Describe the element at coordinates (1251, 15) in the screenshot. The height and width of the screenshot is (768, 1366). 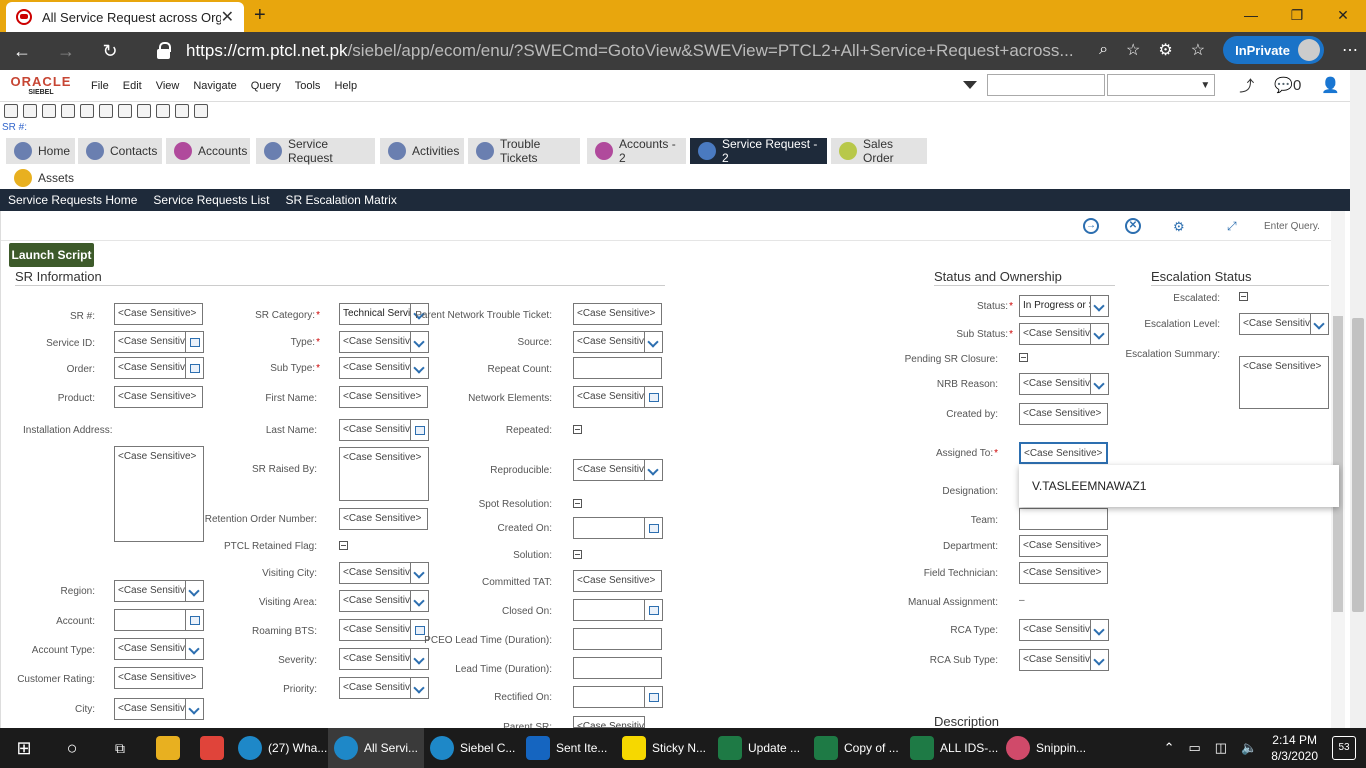
I see `minimize-icon: —` at that location.